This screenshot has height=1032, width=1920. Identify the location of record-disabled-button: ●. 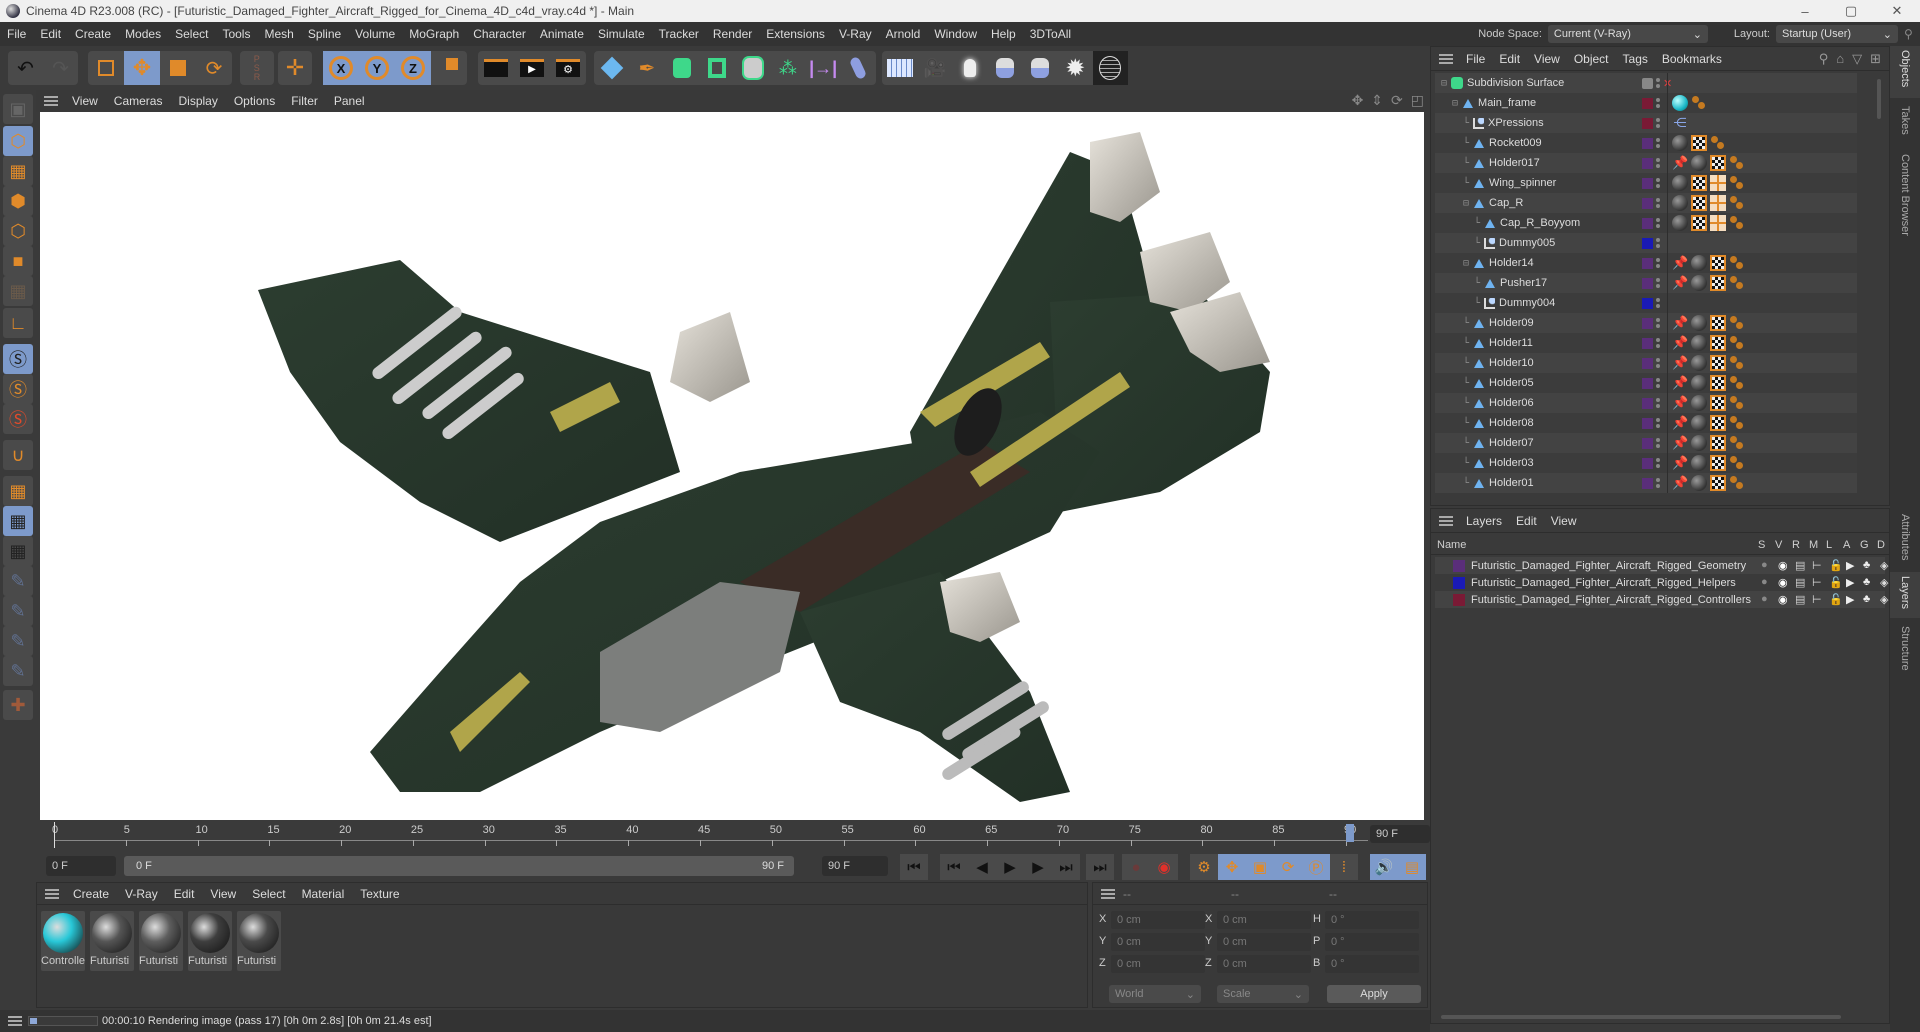
(1136, 867).